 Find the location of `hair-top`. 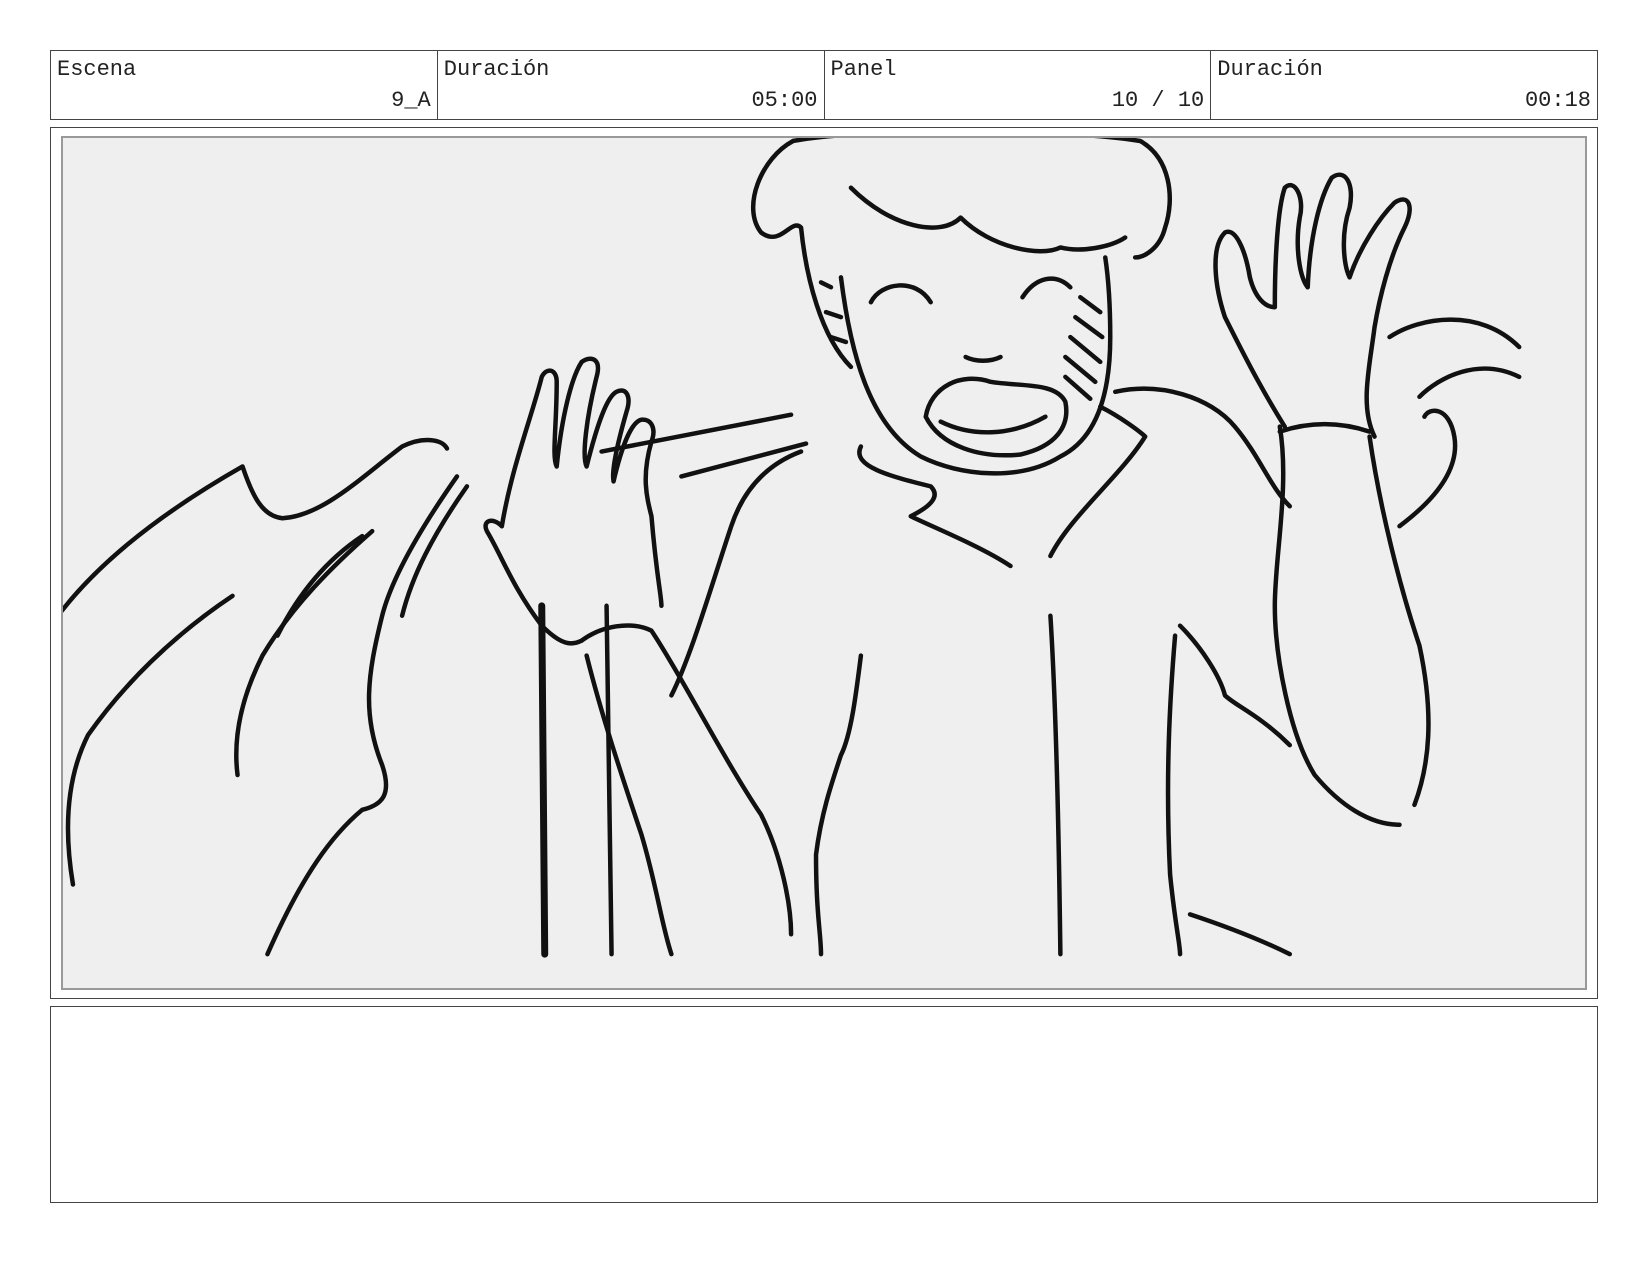

hair-top is located at coordinates (981, 199).